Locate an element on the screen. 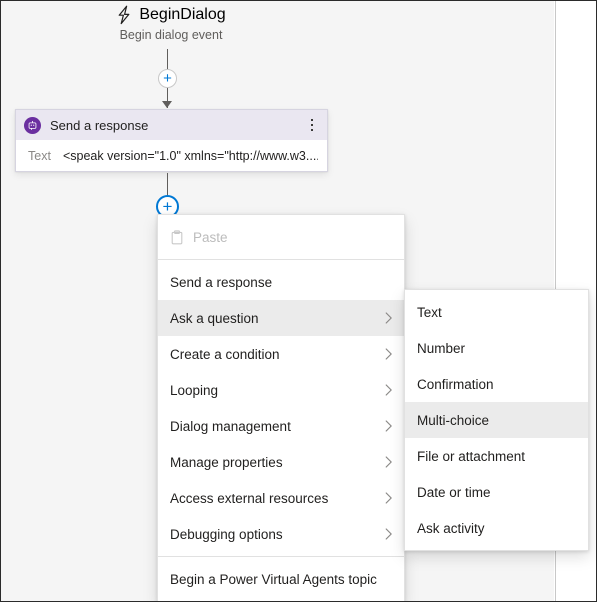 The image size is (597, 602). clipboard-icon is located at coordinates (177, 236).